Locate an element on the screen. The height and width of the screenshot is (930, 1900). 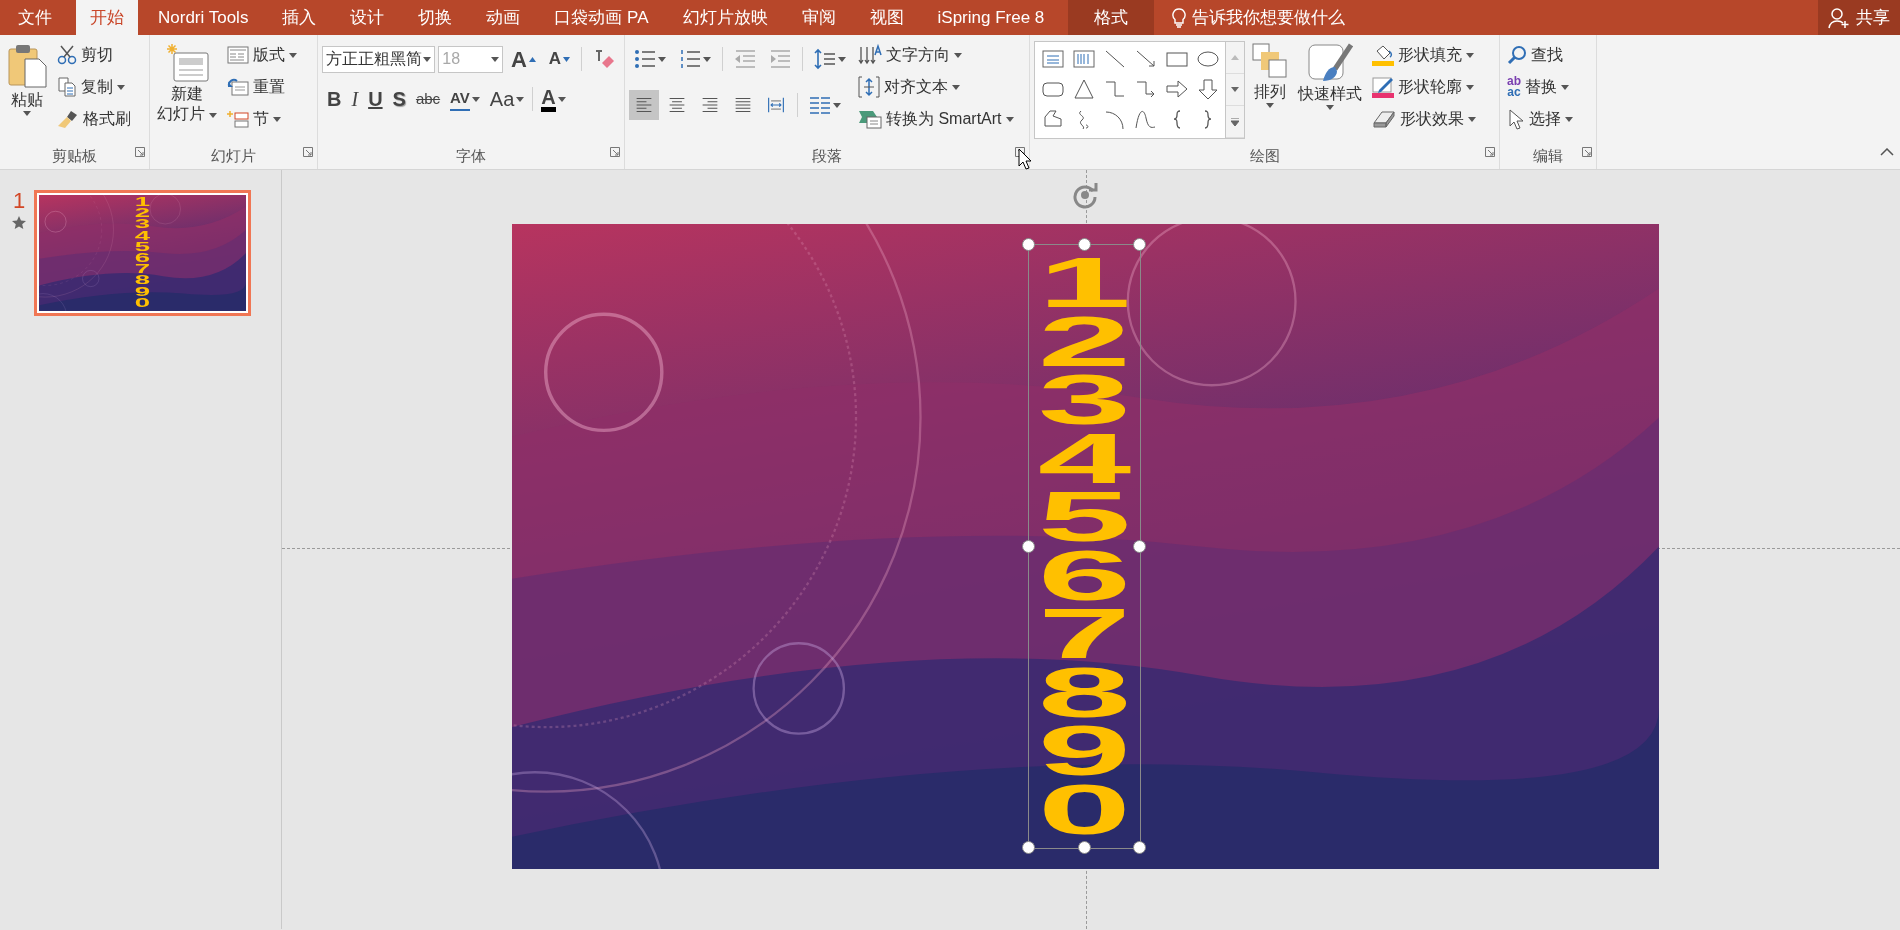
group-label: 字体 is located at coordinates (471, 156).